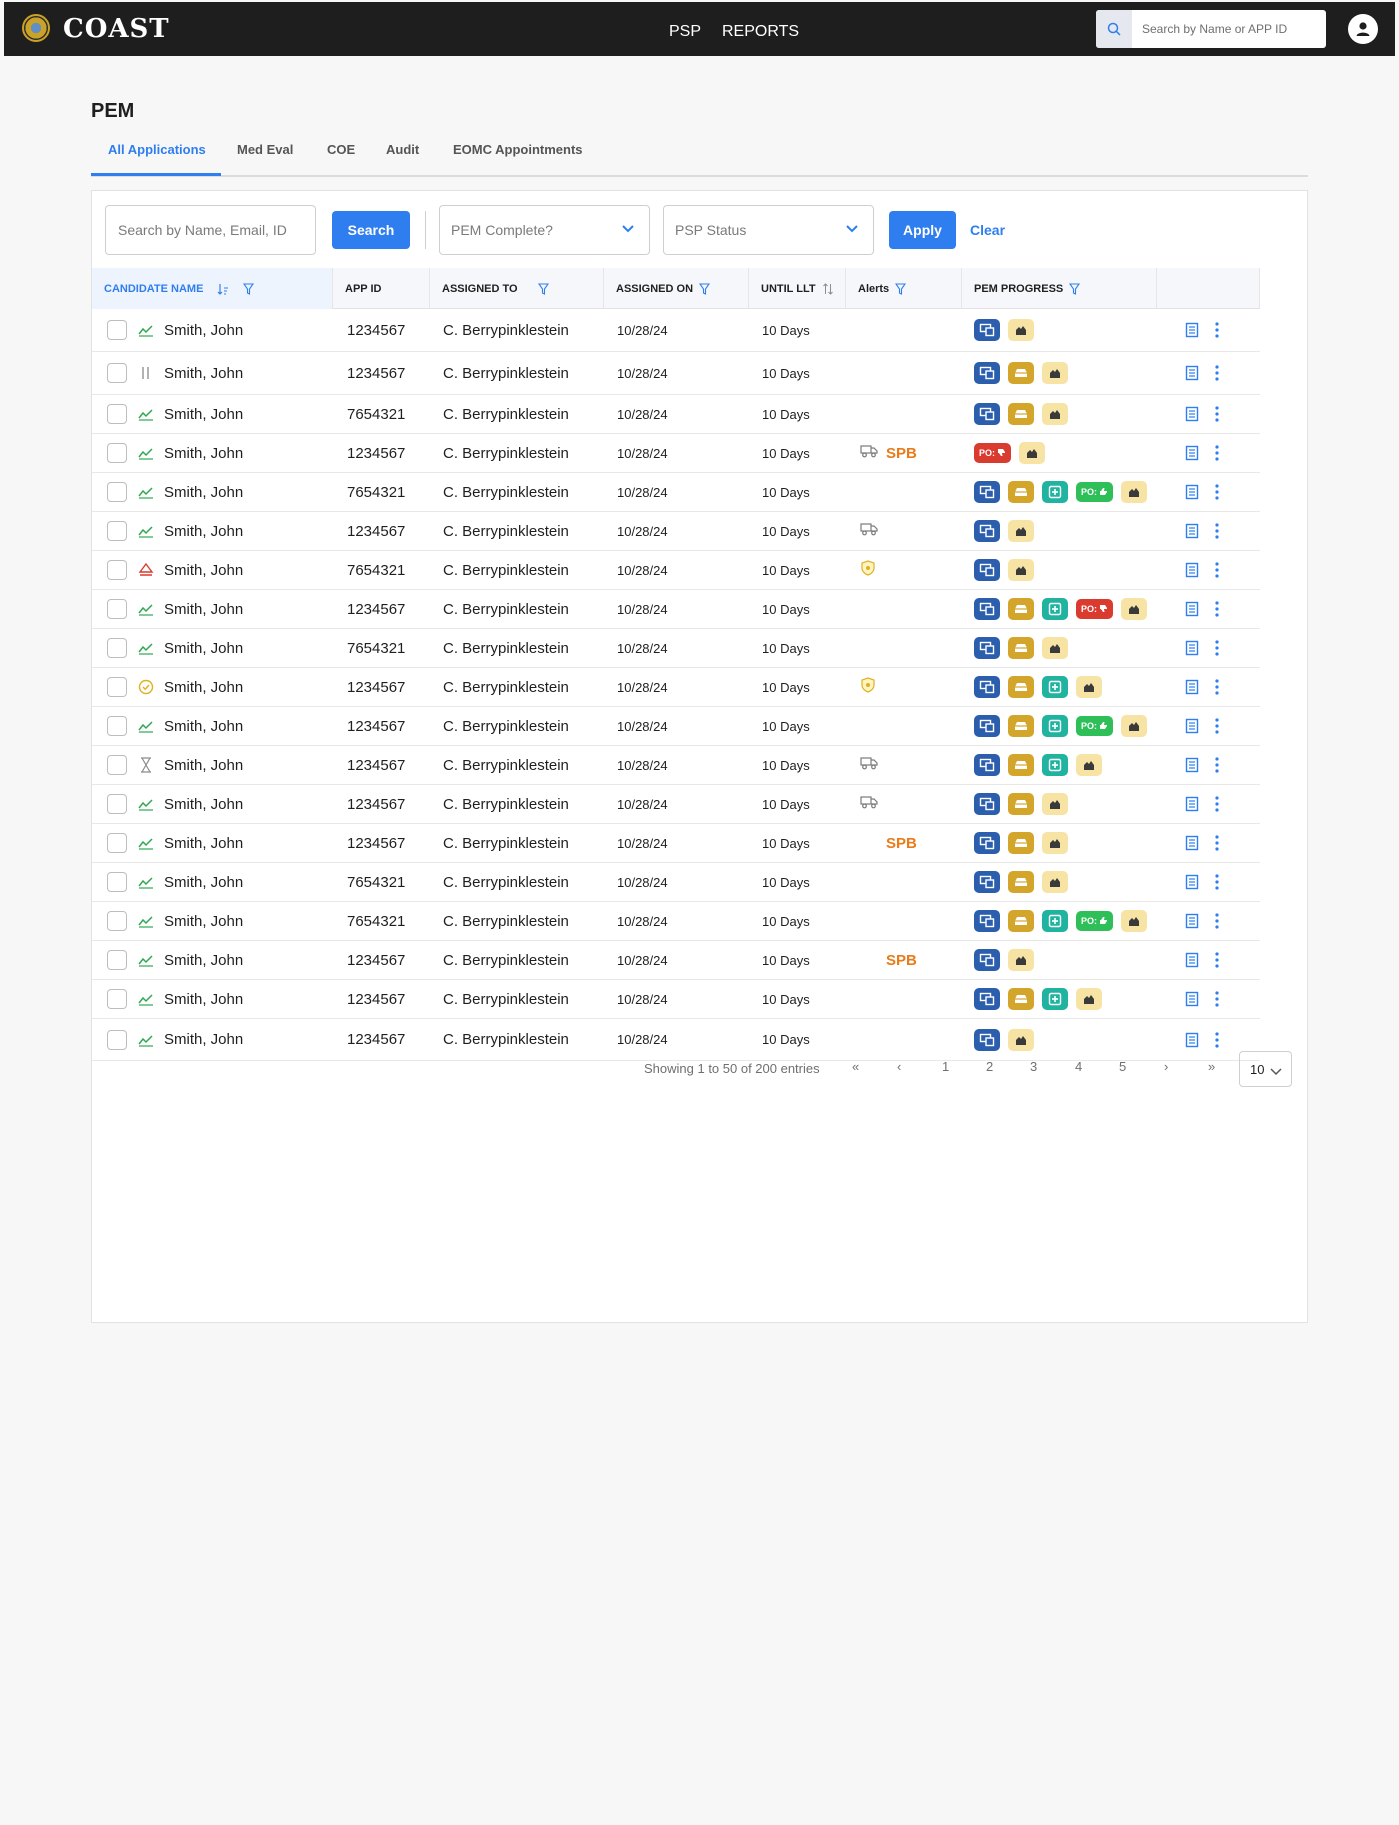 The image size is (1399, 1825). Describe the element at coordinates (855, 1066) in the screenshot. I see `first-page-icon: «` at that location.